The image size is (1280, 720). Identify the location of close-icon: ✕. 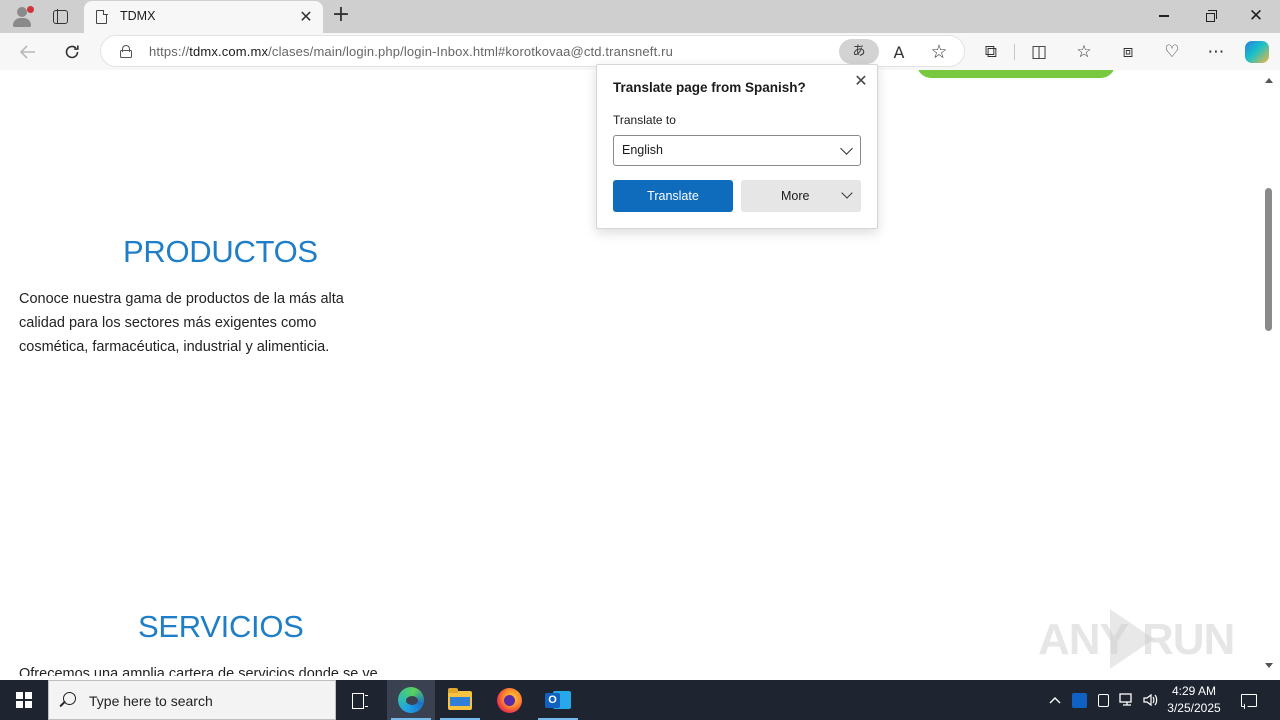
(861, 81).